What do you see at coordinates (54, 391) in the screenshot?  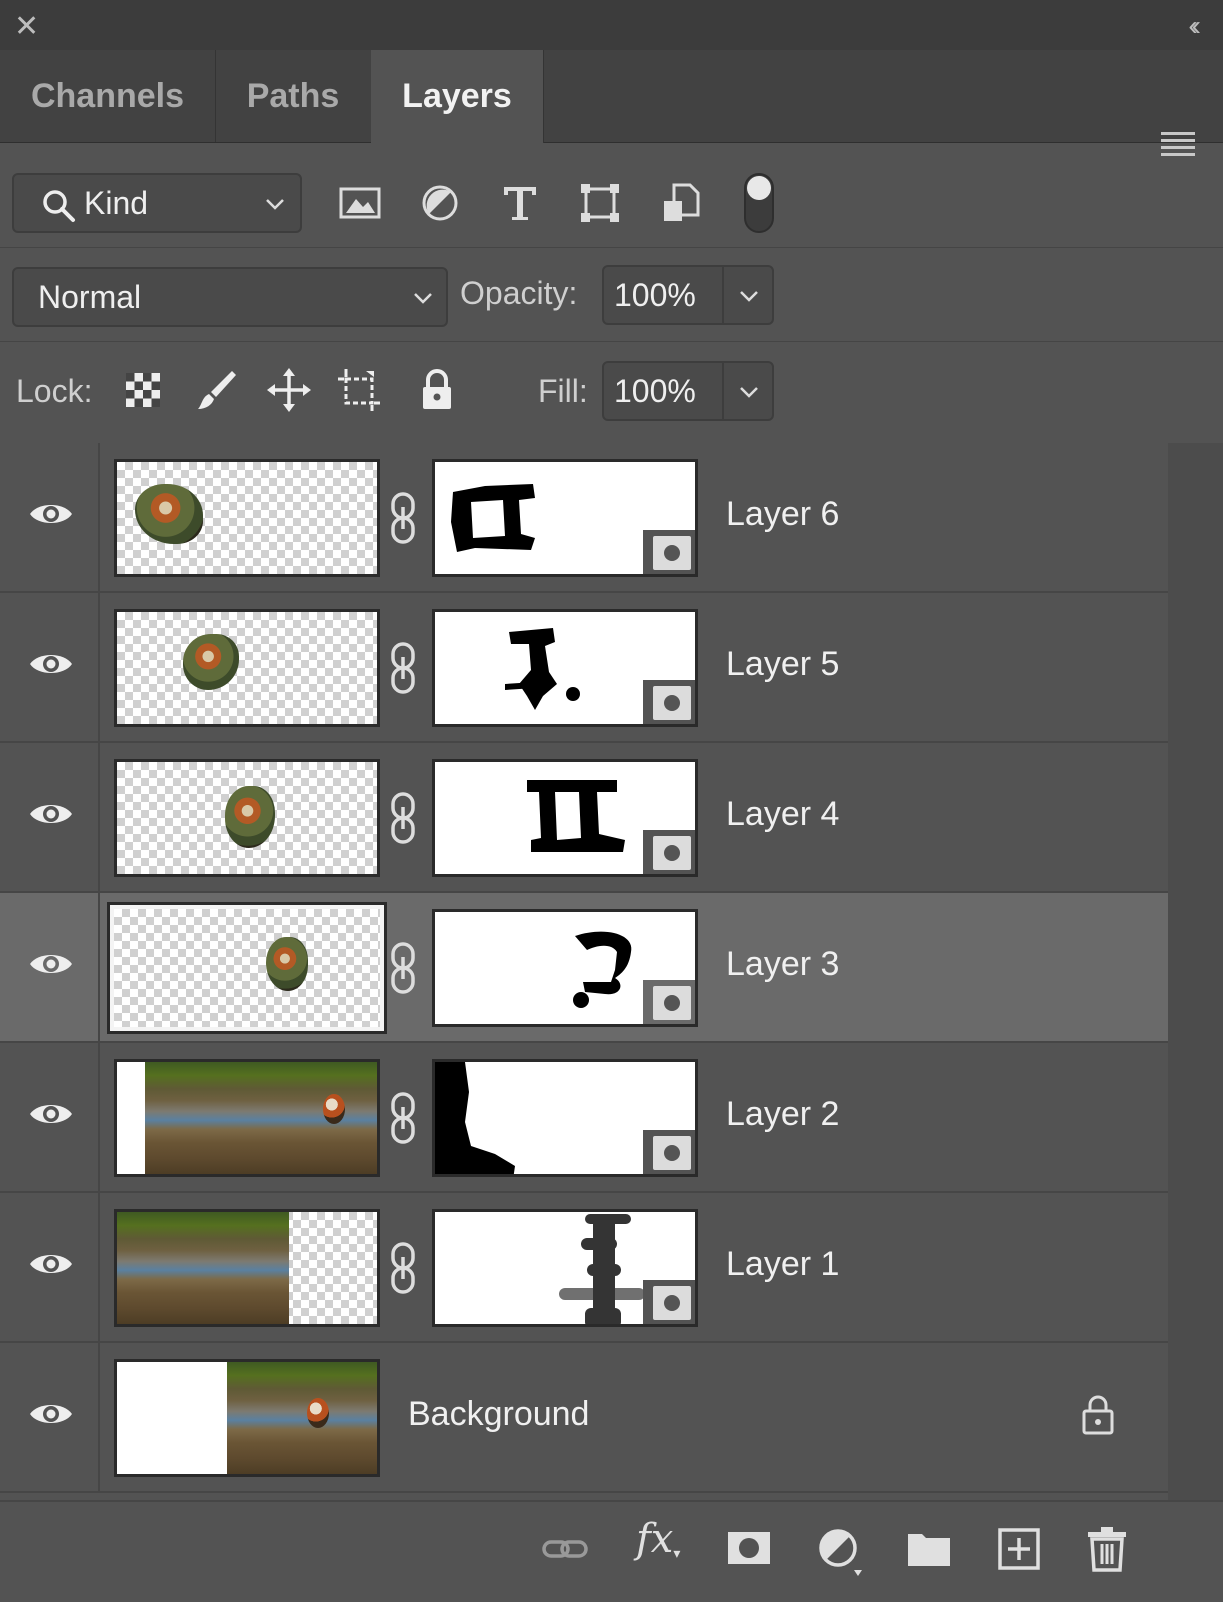 I see `lock-label: Lock:` at bounding box center [54, 391].